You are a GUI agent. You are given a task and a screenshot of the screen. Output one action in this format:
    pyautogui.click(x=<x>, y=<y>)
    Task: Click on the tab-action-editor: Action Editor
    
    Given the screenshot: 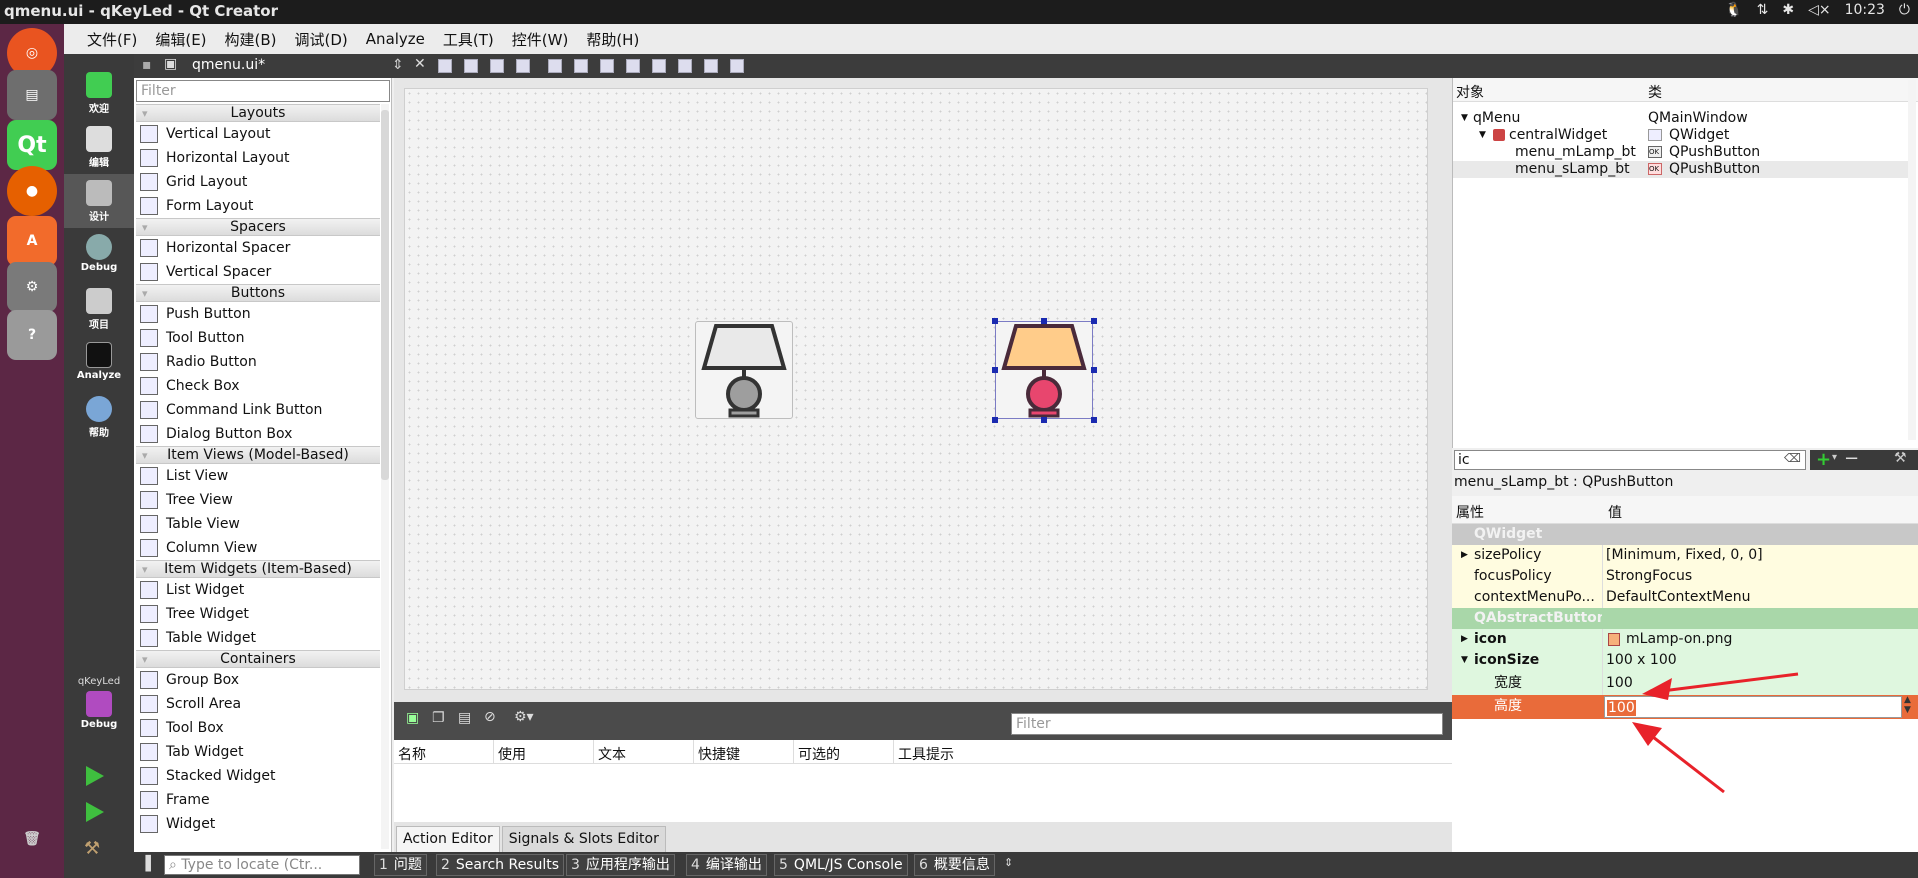 What is the action you would take?
    pyautogui.click(x=448, y=839)
    